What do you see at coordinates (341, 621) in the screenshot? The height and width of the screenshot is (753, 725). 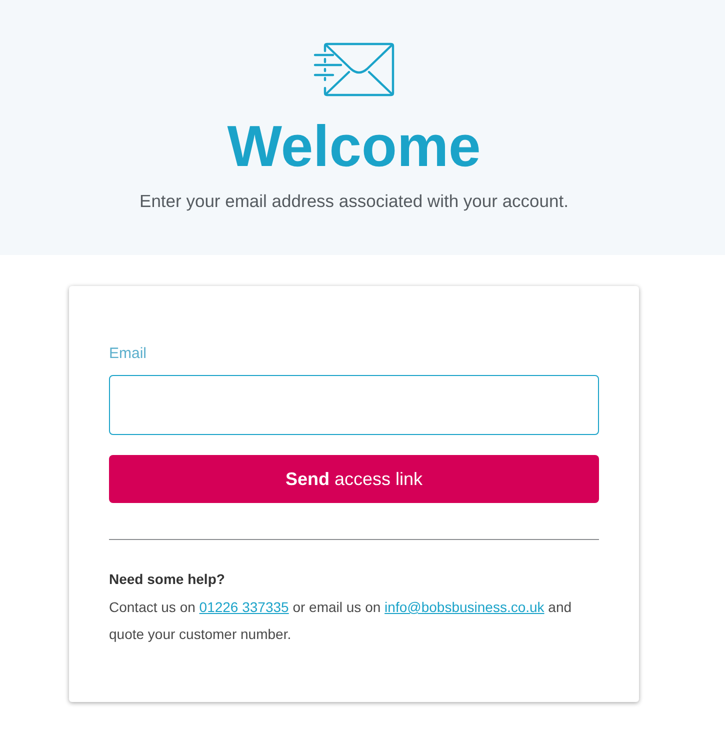 I see `help-text: Contact us on 01226 337335 or email us on info@bobsbusiness.co.uk and quote your customer number.` at bounding box center [341, 621].